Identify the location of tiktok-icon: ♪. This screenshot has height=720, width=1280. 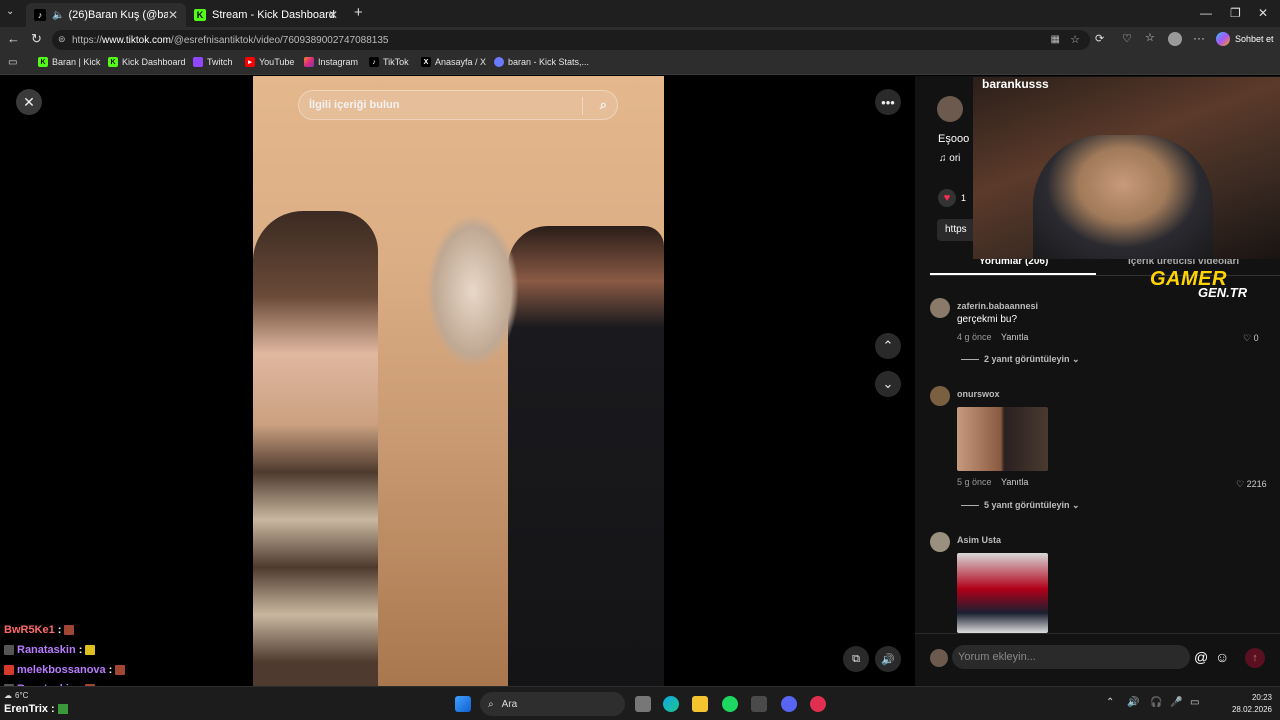
(374, 62).